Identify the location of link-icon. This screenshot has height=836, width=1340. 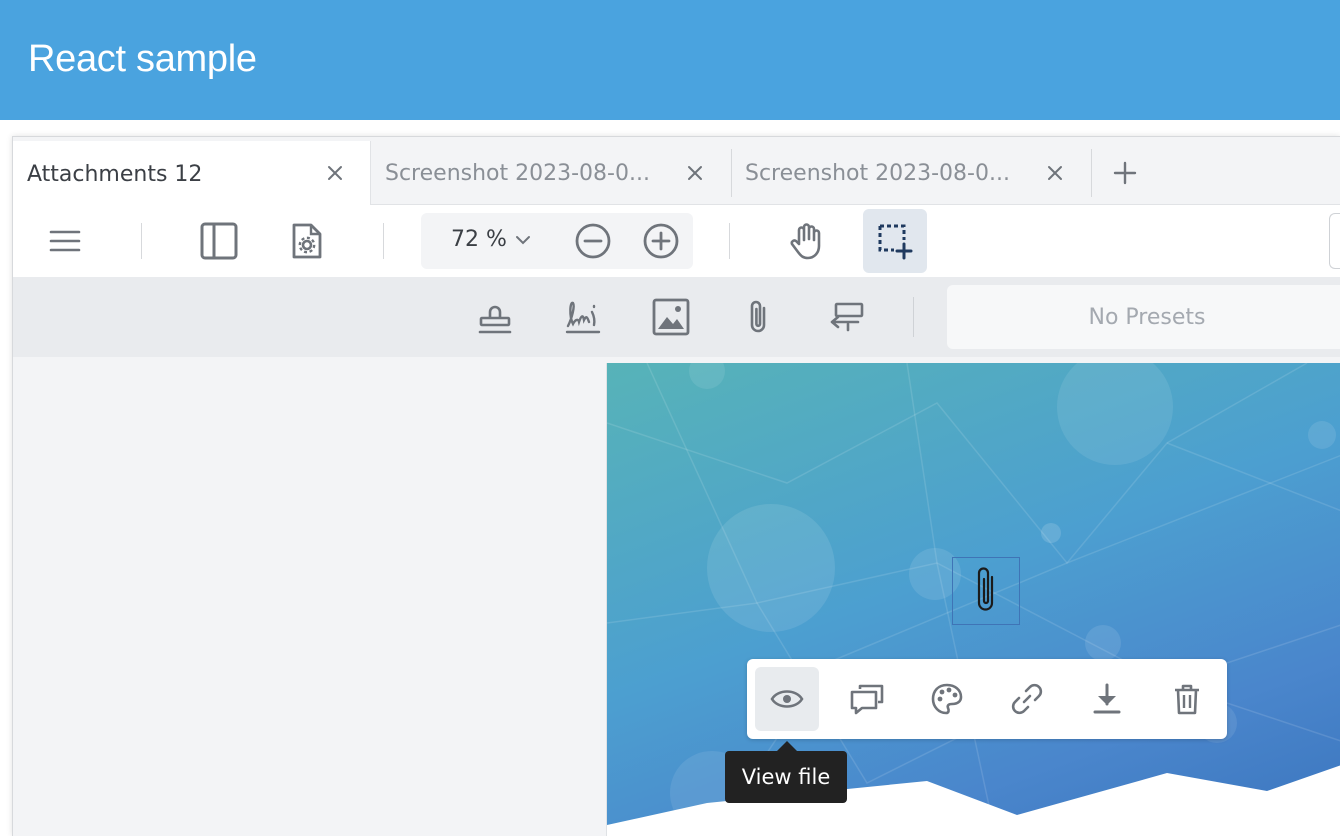
(1027, 699).